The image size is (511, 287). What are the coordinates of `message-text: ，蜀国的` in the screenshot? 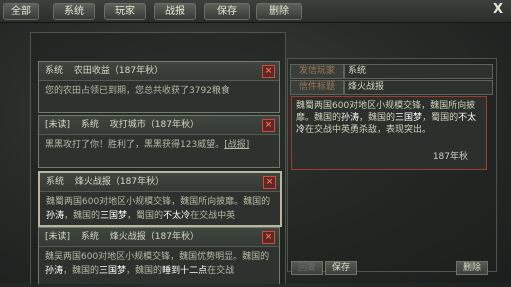 It's located at (145, 216).